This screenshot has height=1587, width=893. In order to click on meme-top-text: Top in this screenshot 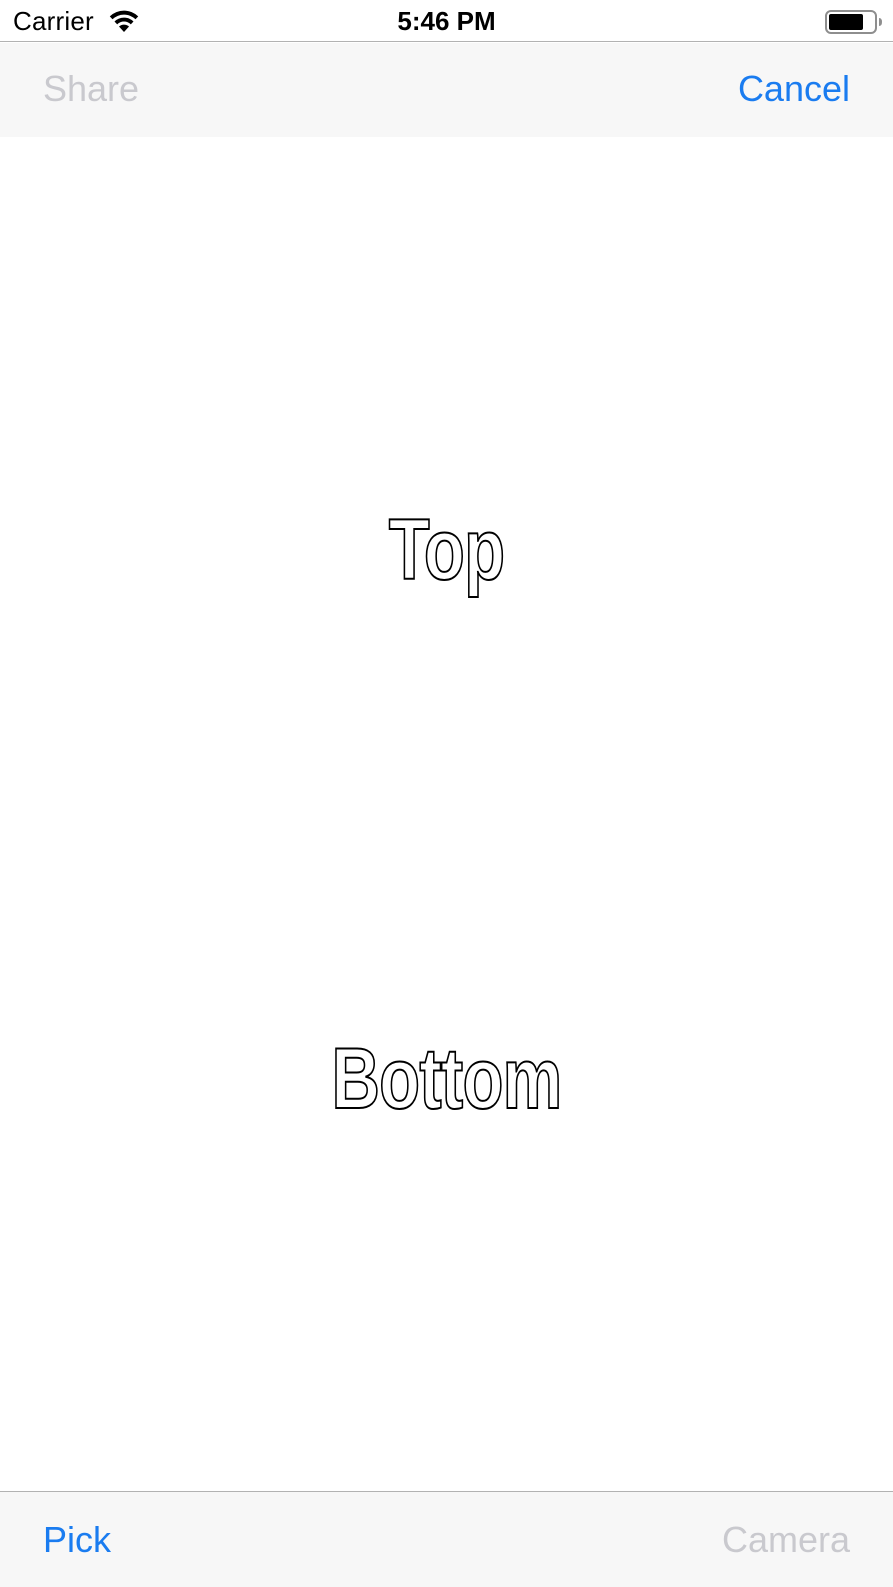, I will do `click(446, 550)`.